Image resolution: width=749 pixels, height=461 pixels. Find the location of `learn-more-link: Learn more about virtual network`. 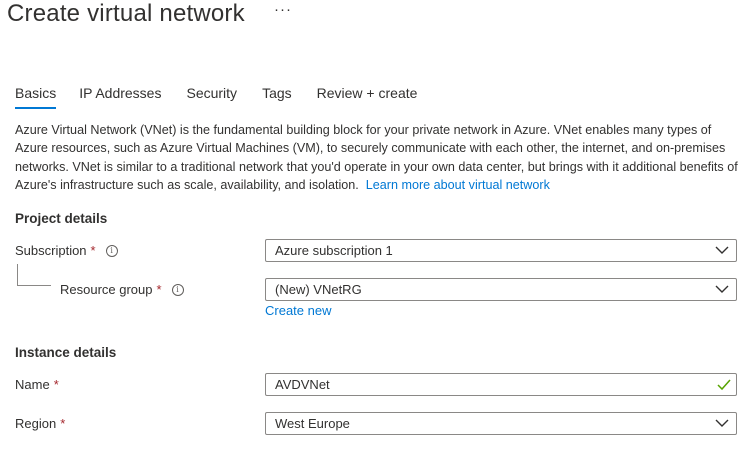

learn-more-link: Learn more about virtual network is located at coordinates (458, 185).